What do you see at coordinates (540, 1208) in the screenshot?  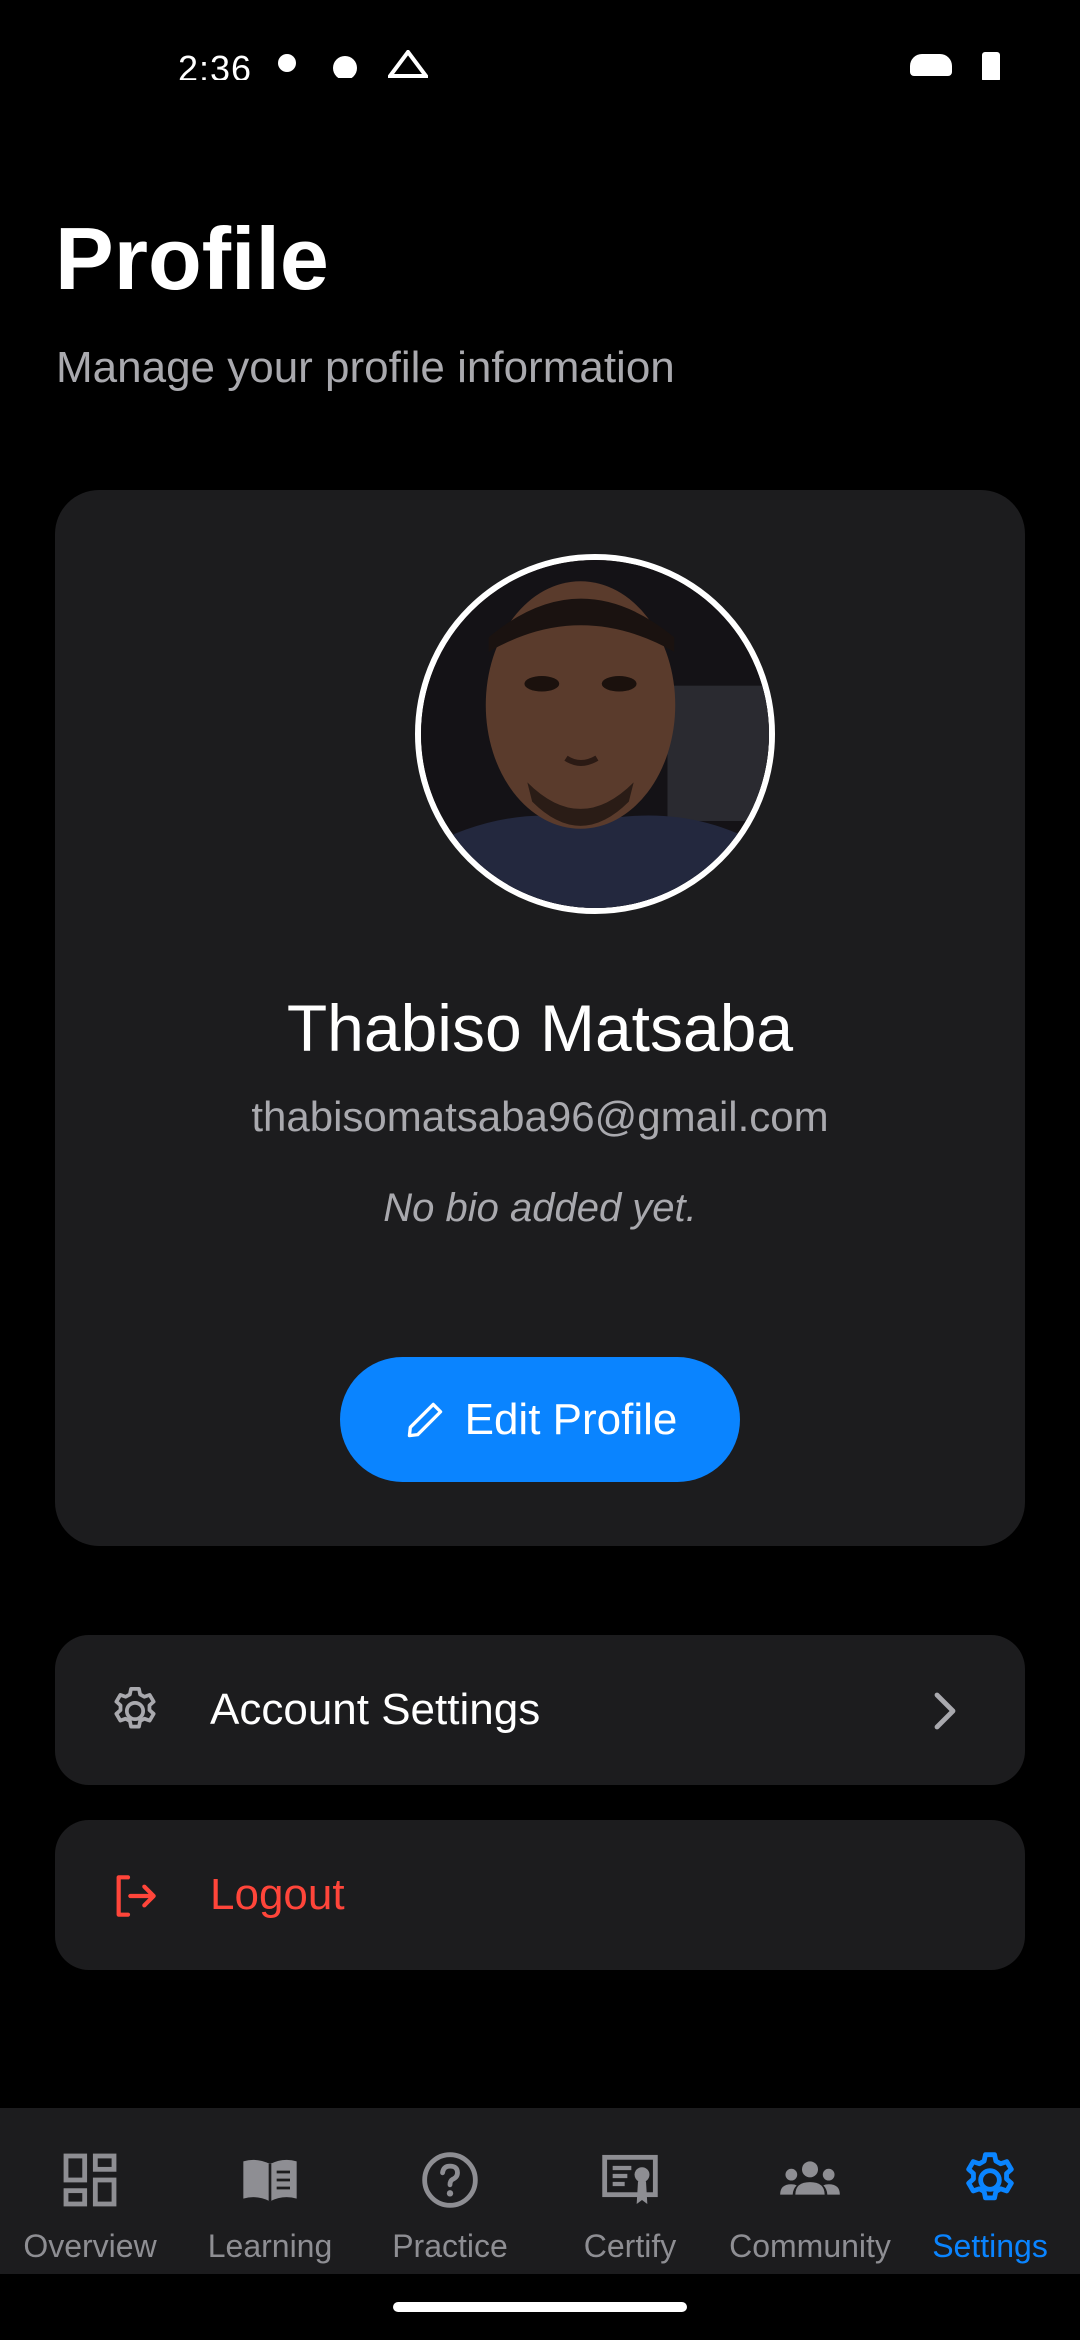 I see `profile-bio: No bio added yet.` at bounding box center [540, 1208].